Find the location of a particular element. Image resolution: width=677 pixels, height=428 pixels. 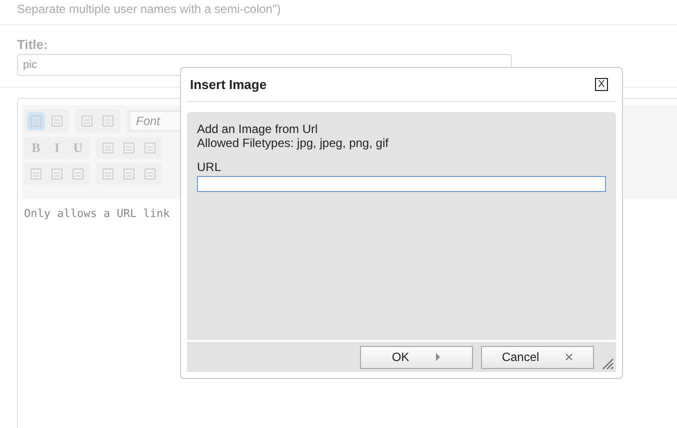

title-label: Title: is located at coordinates (33, 44).